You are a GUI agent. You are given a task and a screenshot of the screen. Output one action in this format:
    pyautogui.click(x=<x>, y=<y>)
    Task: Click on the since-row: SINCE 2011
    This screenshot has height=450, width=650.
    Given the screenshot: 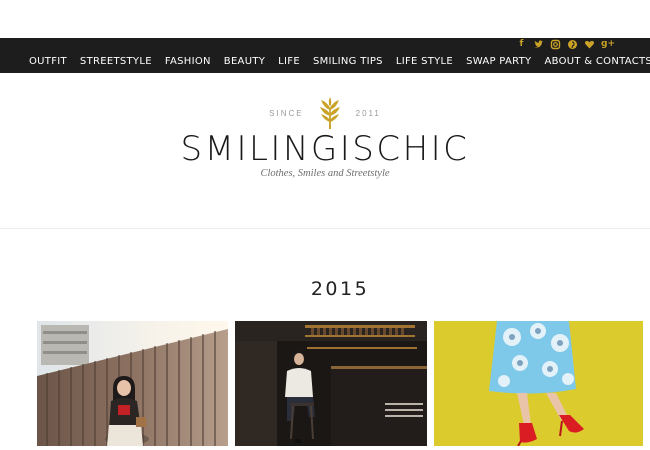 What is the action you would take?
    pyautogui.click(x=325, y=113)
    